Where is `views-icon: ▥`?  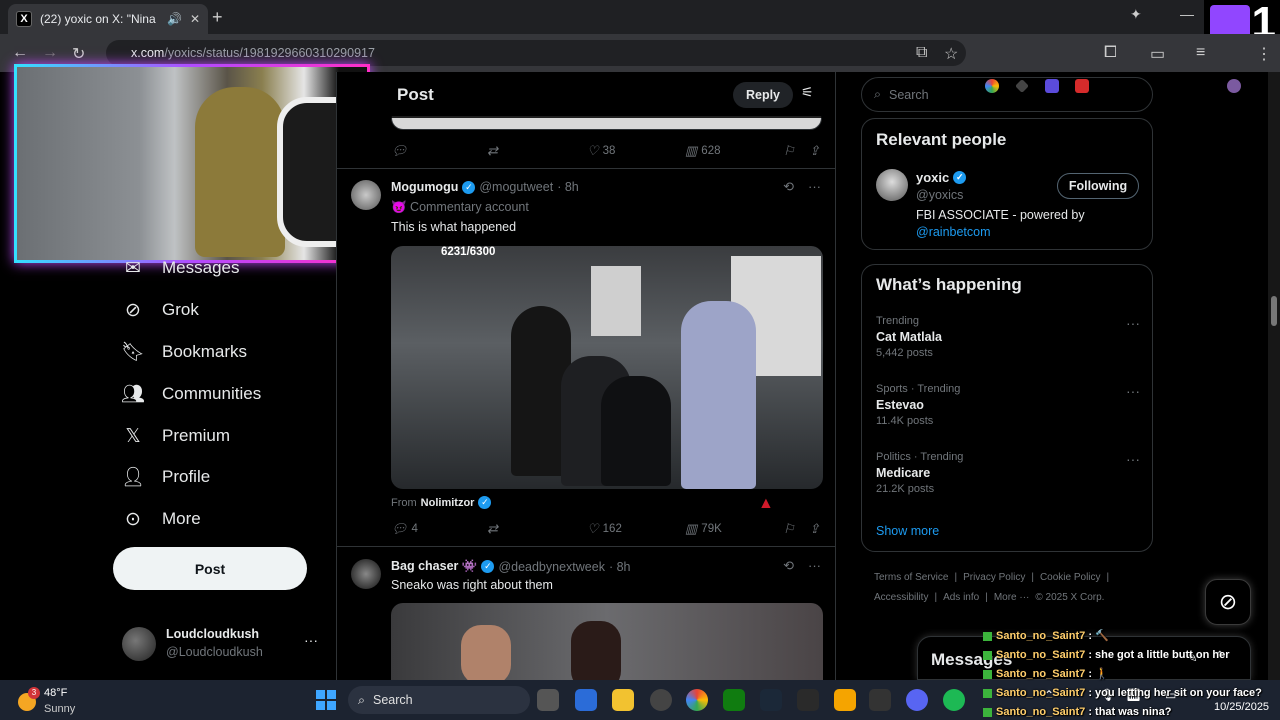 views-icon: ▥ is located at coordinates (691, 528).